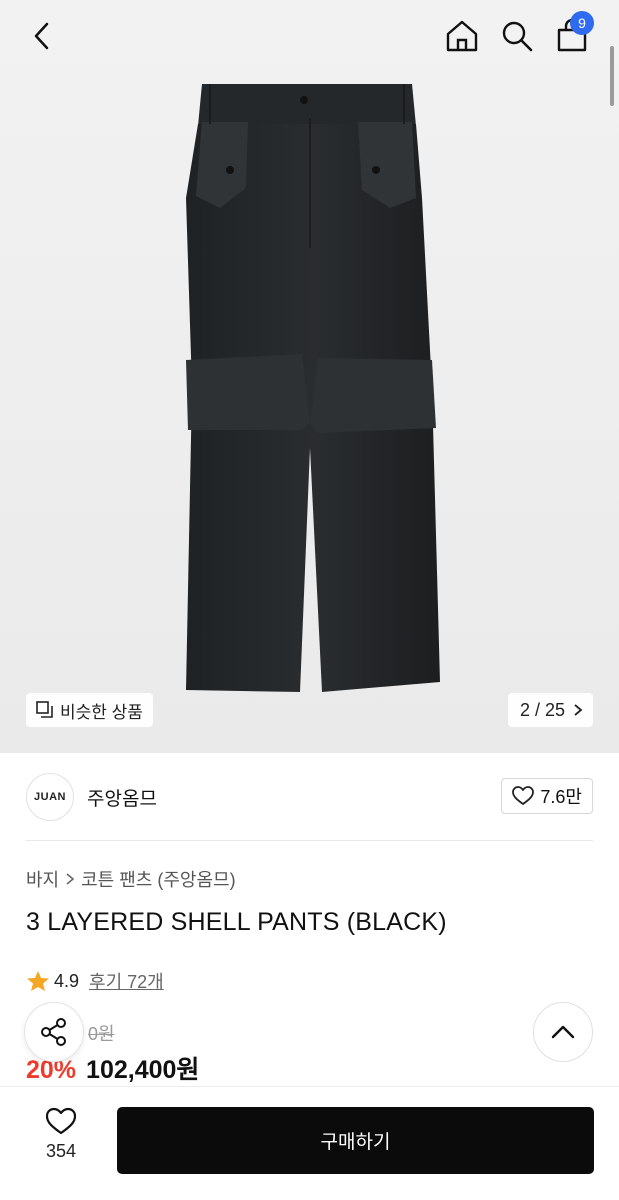 The height and width of the screenshot is (1200, 619). What do you see at coordinates (561, 797) in the screenshot?
I see `brand-like-count: 7.6만` at bounding box center [561, 797].